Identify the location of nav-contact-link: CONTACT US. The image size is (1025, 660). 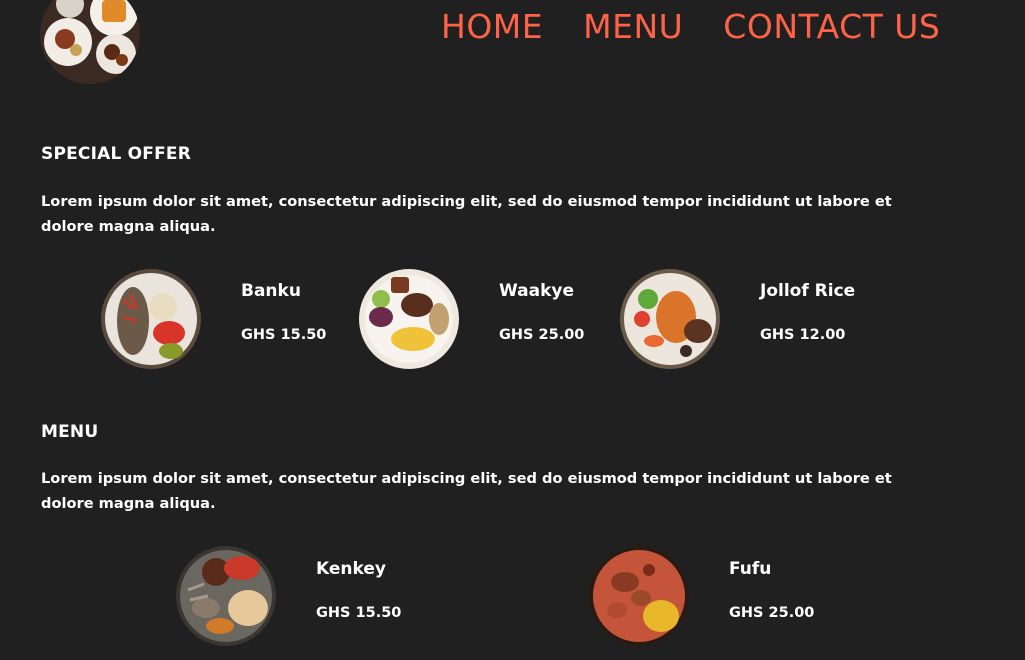
(831, 27).